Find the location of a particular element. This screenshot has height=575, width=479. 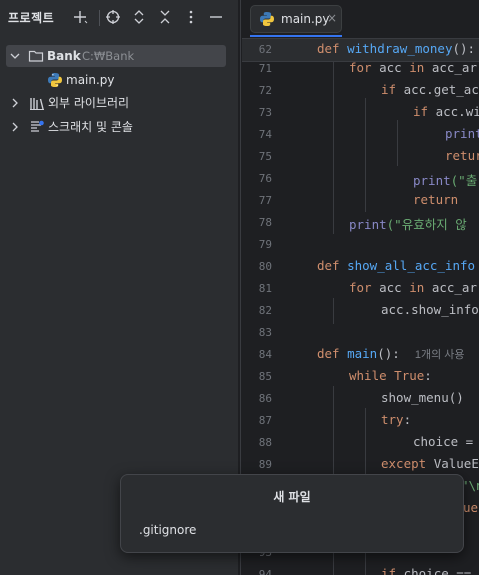

line-number: 73 is located at coordinates (265, 112).